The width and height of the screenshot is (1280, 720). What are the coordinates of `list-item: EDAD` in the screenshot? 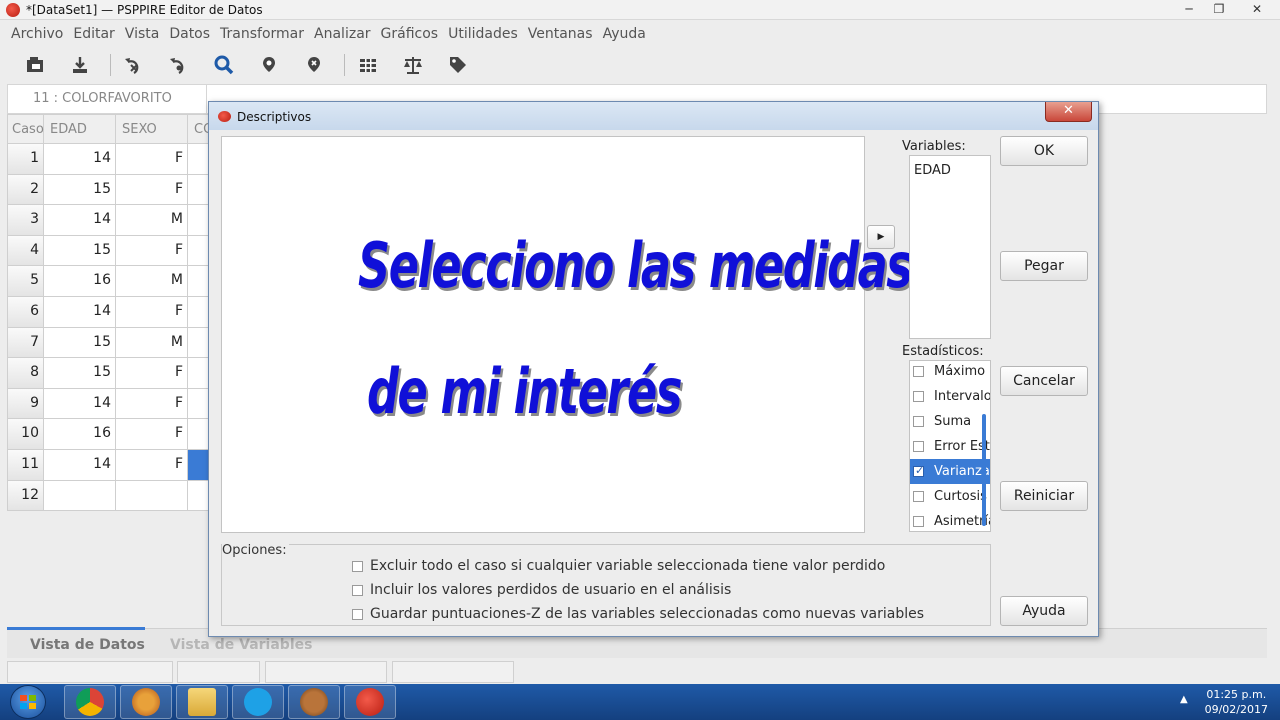 It's located at (932, 170).